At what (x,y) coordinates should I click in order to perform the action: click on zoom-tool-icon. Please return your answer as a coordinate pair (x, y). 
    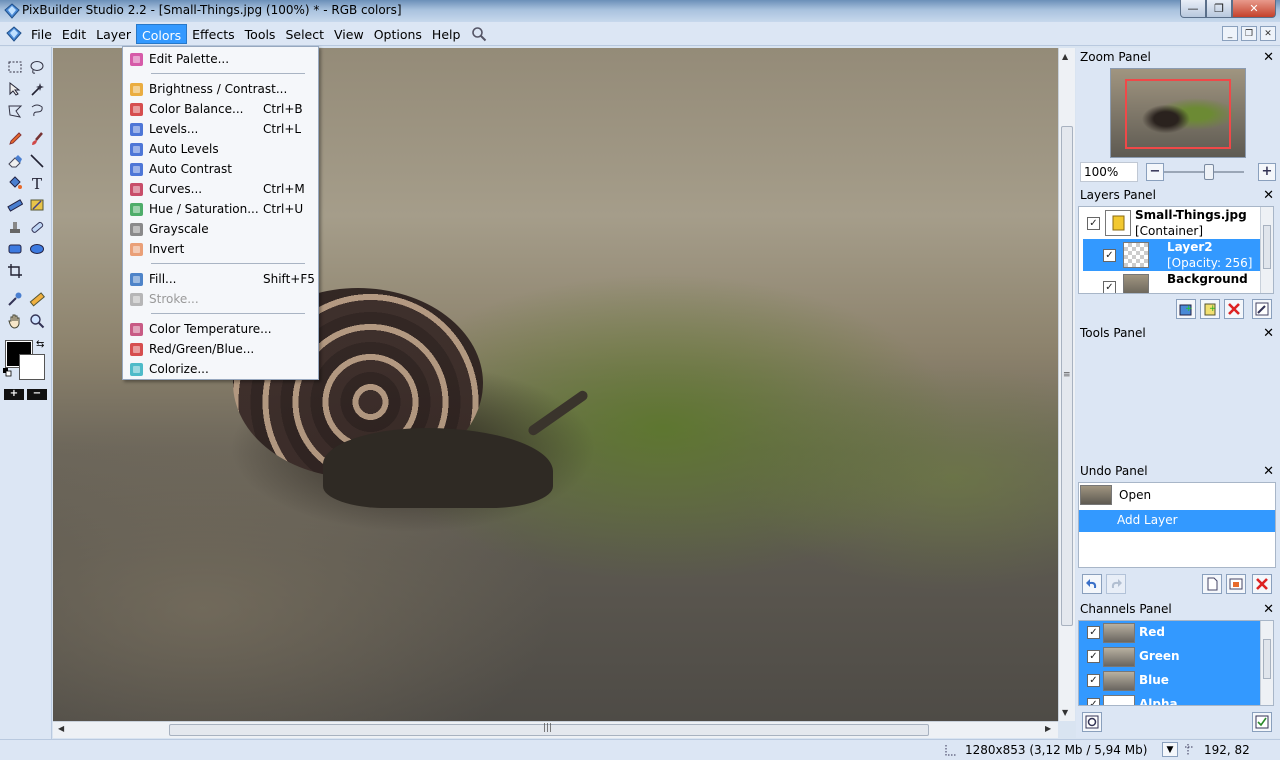
    Looking at the image, I should click on (37, 321).